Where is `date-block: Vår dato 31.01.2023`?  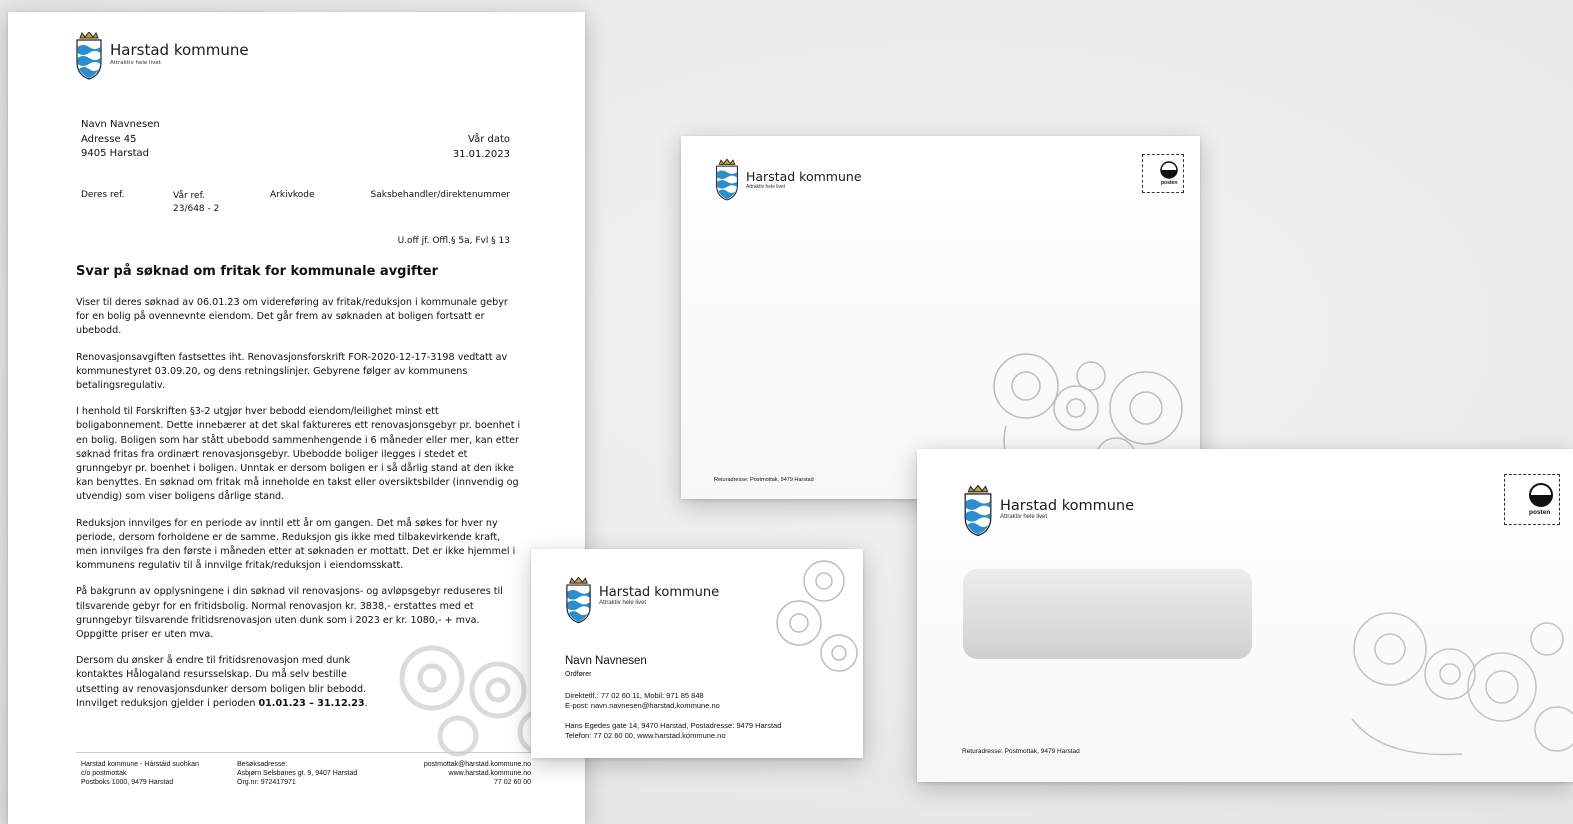 date-block: Vår dato 31.01.2023 is located at coordinates (481, 147).